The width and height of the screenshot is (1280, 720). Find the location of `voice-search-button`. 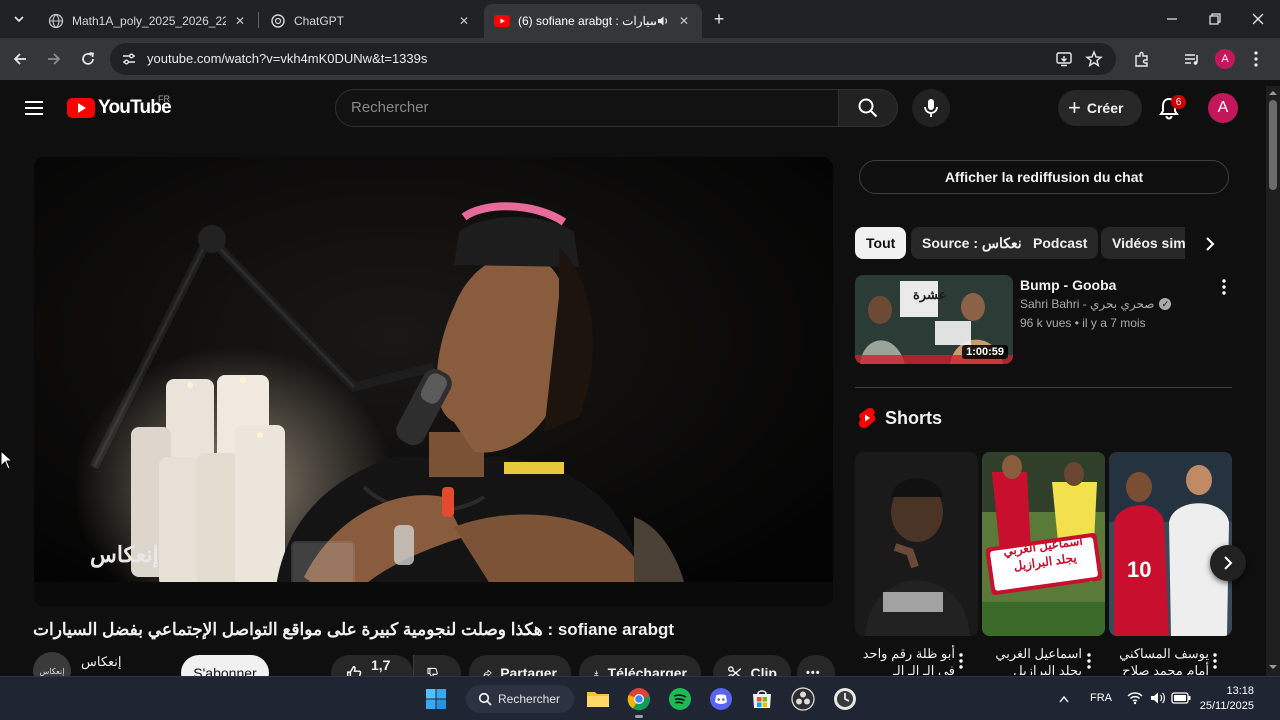

voice-search-button is located at coordinates (931, 108).